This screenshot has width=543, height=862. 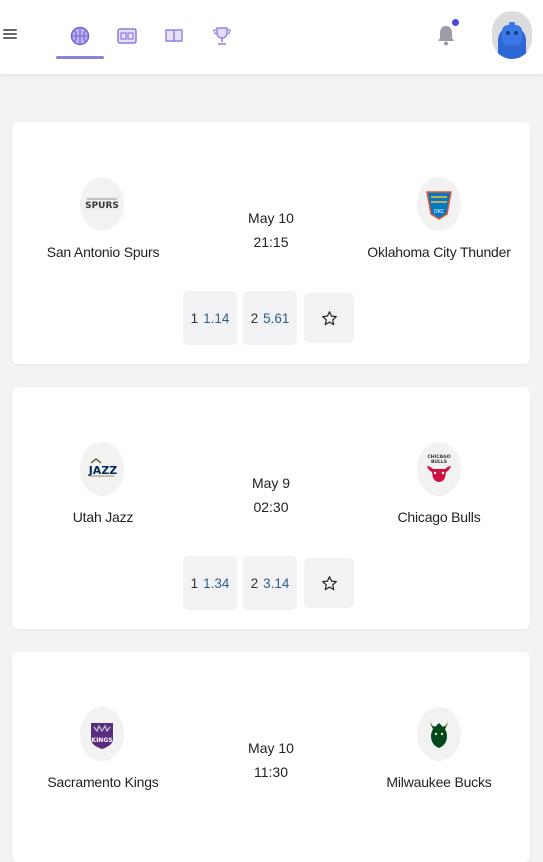 I want to click on away-team-name: Oklahoma City Thunder, so click(x=439, y=252).